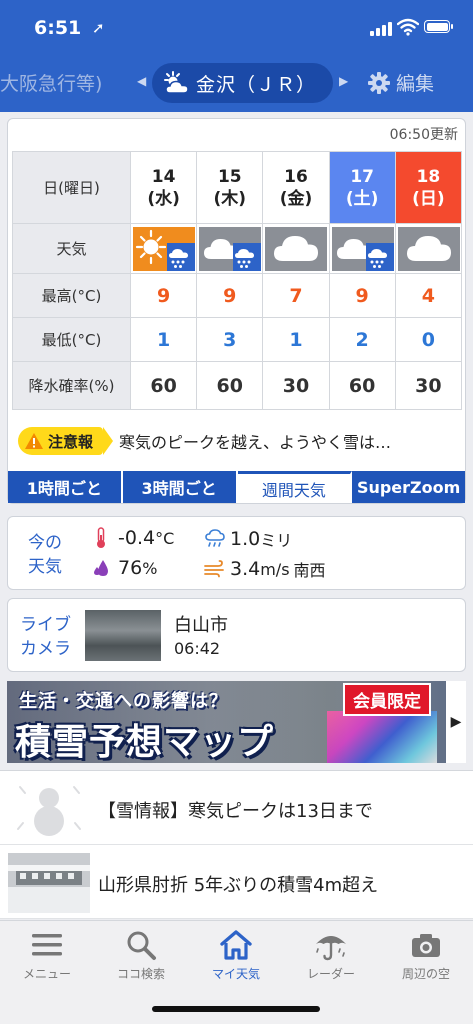 The height and width of the screenshot is (1024, 473). What do you see at coordinates (49, 809) in the screenshot?
I see `snowman-icon` at bounding box center [49, 809].